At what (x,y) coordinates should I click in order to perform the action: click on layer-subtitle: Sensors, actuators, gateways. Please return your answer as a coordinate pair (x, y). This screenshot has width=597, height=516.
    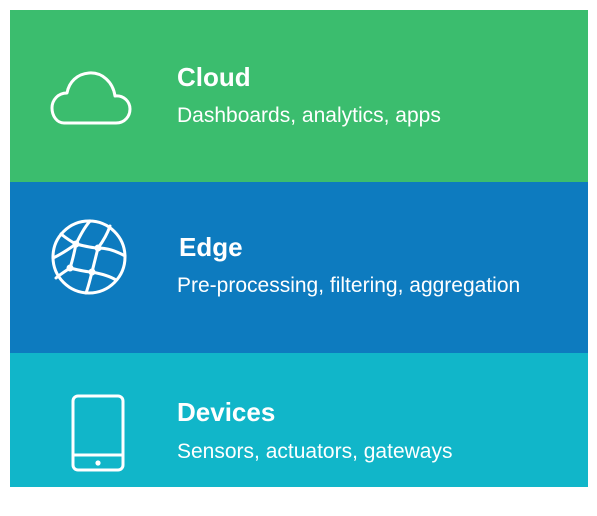
    Looking at the image, I should click on (315, 451).